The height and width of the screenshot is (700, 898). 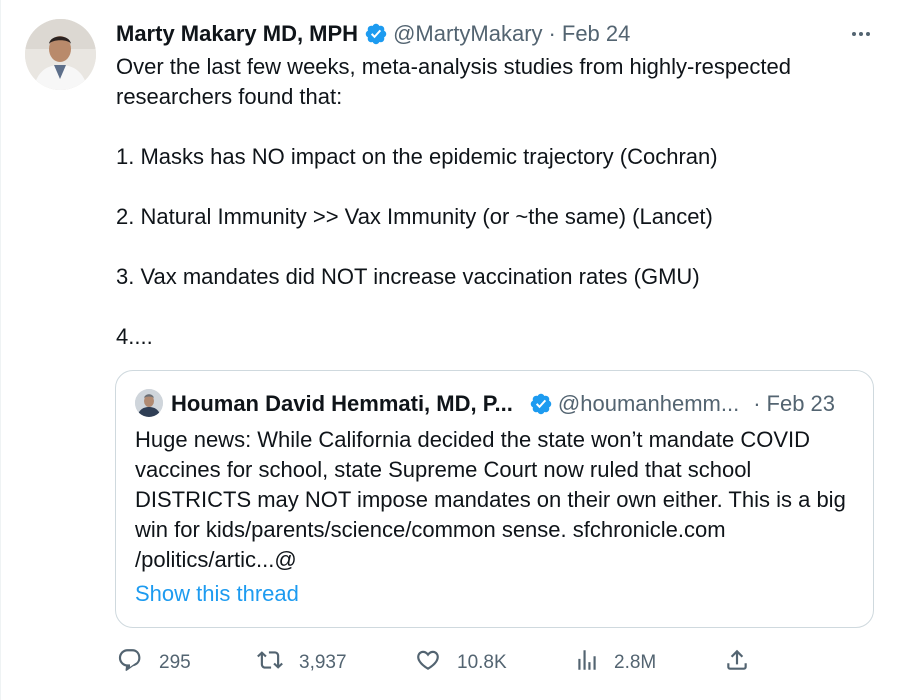 I want to click on share-button, so click(x=737, y=663).